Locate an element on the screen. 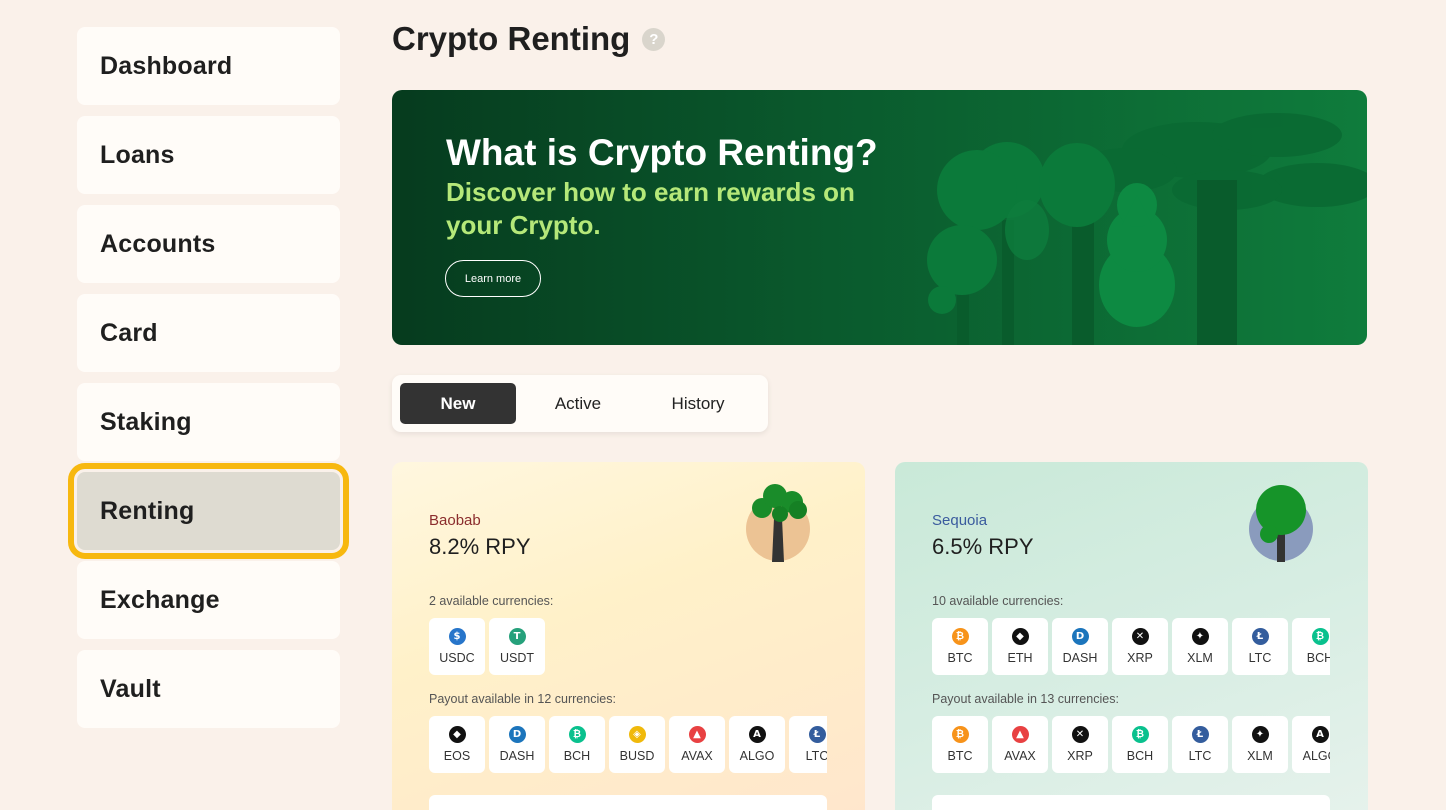  currency-busd: ◈ BUSD is located at coordinates (637, 744).